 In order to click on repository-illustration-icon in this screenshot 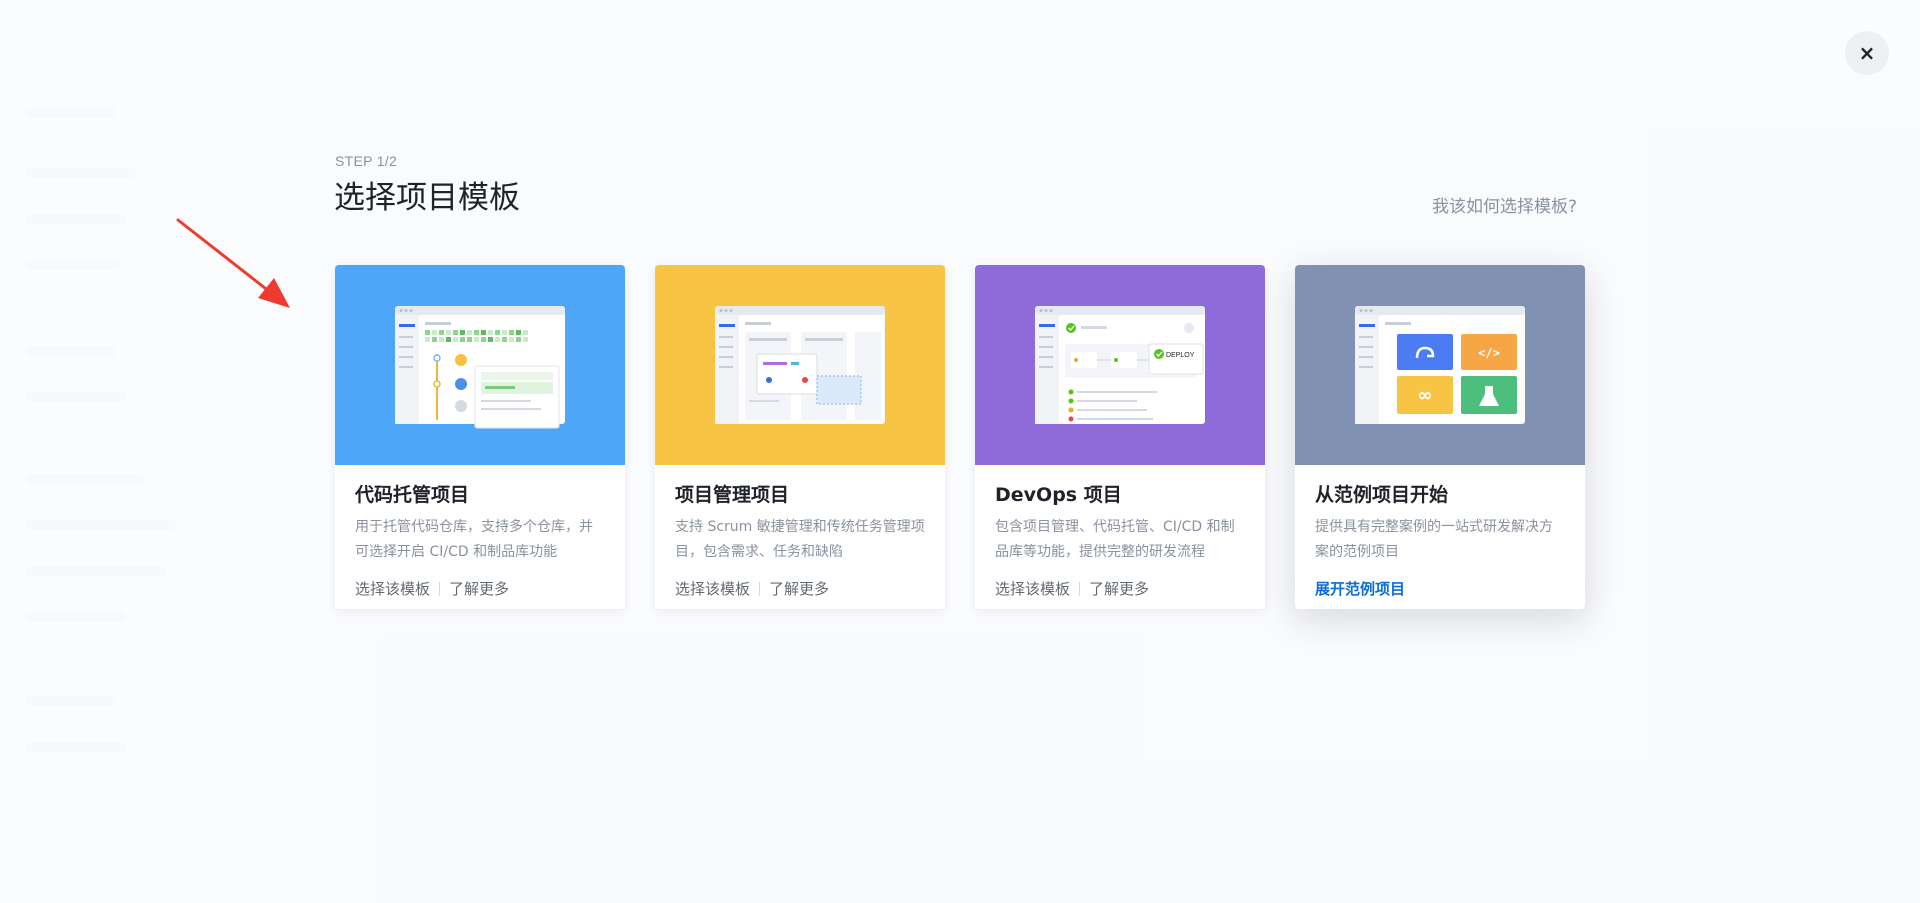, I will do `click(480, 367)`.